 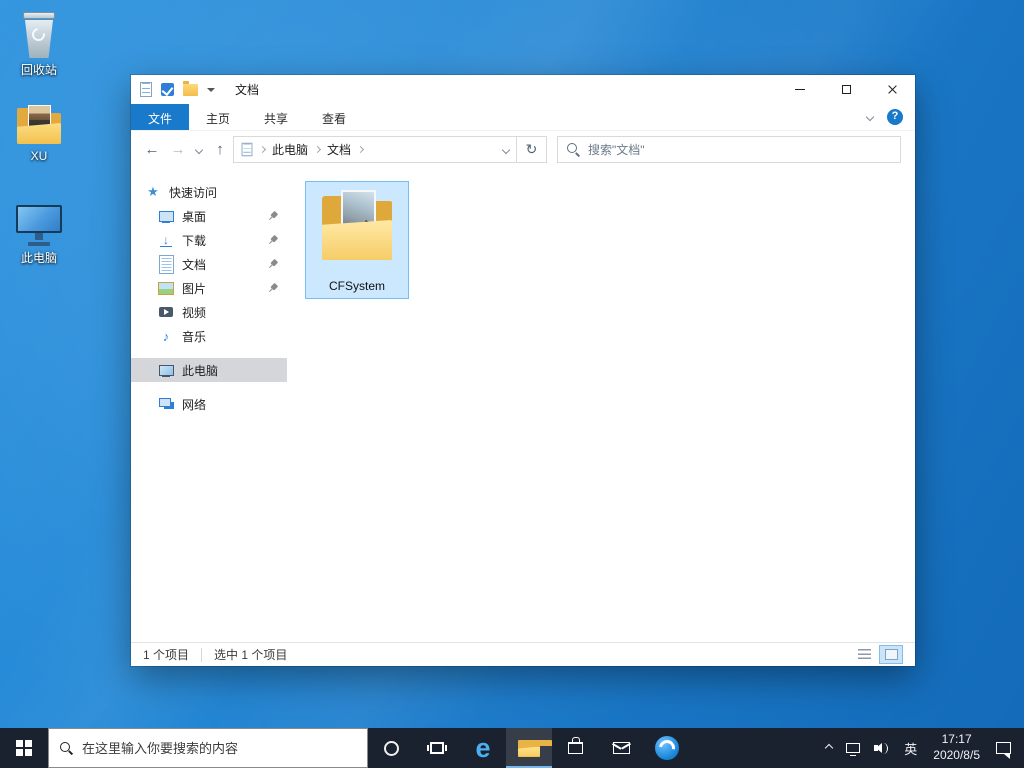 I want to click on ribbon-tabs: 文件 主页 共享 查看, so click(x=523, y=117).